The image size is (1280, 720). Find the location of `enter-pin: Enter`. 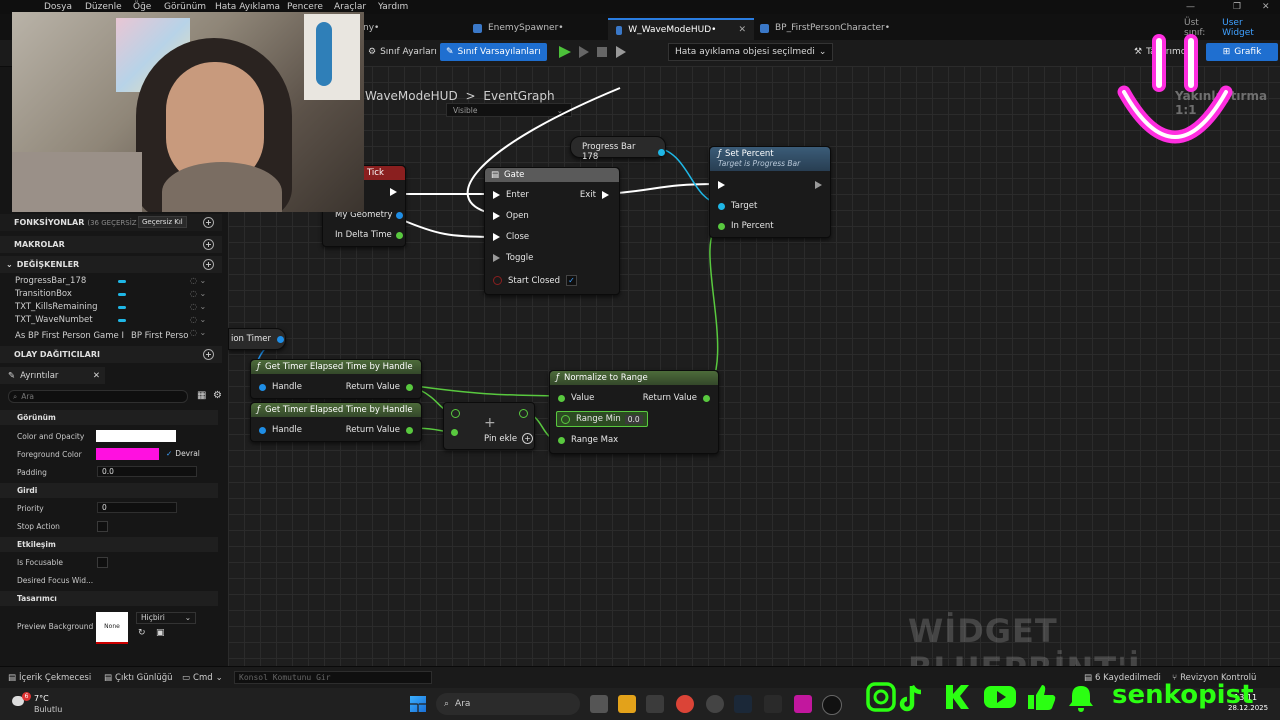

enter-pin: Enter is located at coordinates (511, 195).